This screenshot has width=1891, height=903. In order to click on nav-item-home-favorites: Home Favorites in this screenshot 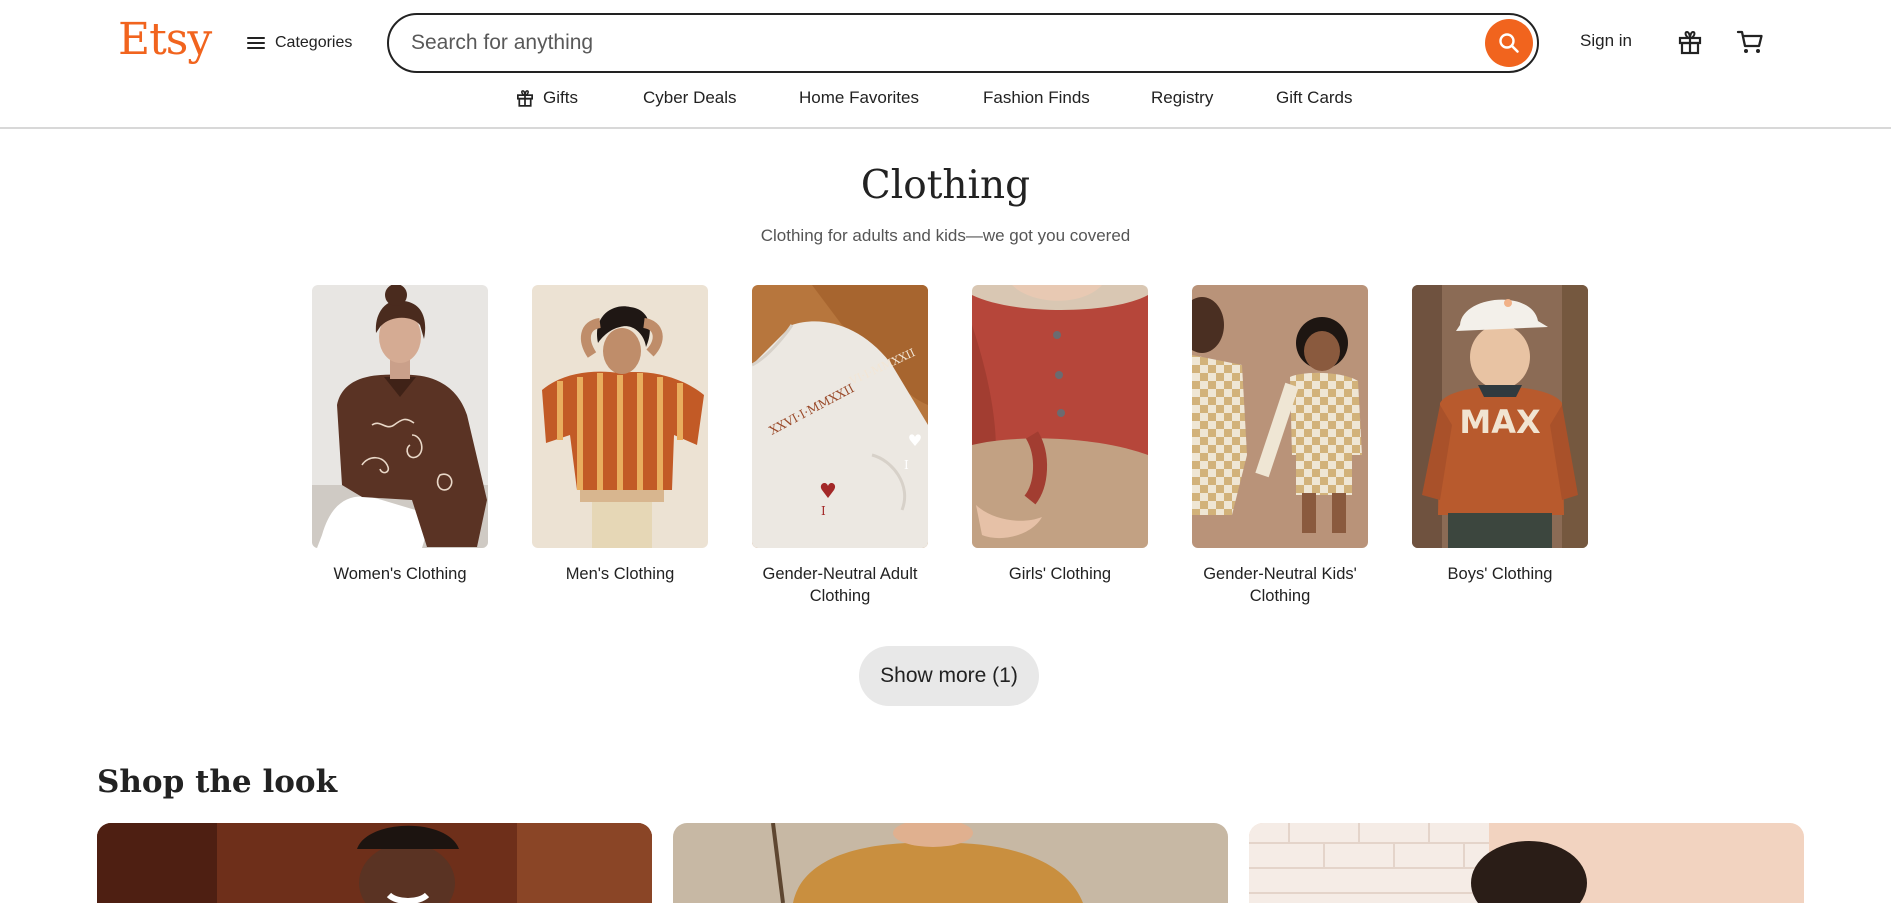, I will do `click(859, 98)`.